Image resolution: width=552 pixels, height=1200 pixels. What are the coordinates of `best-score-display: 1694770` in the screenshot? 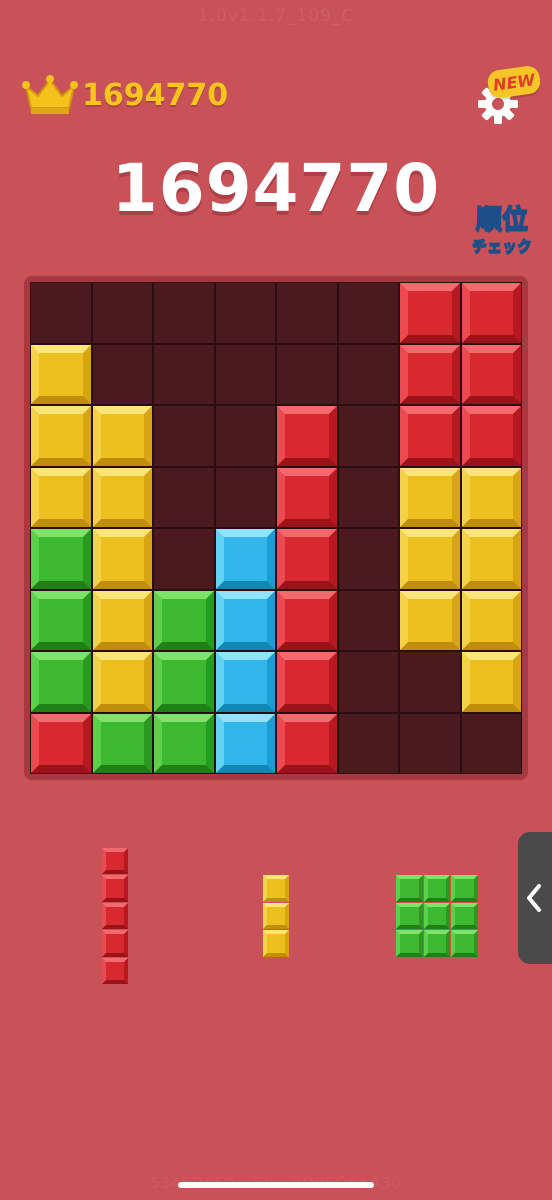 It's located at (125, 95).